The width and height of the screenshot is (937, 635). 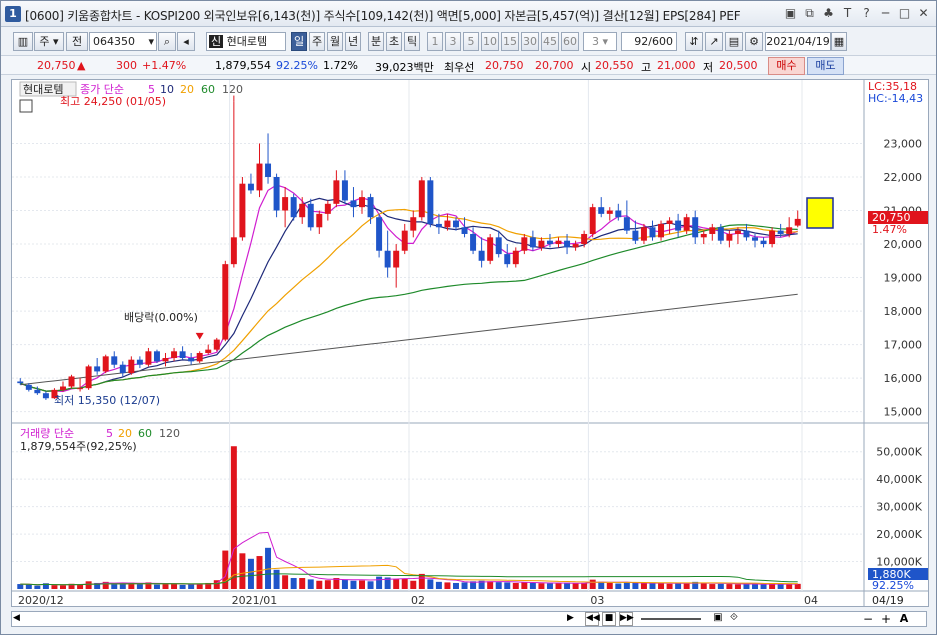 I want to click on buy-button: 매수, so click(x=786, y=66).